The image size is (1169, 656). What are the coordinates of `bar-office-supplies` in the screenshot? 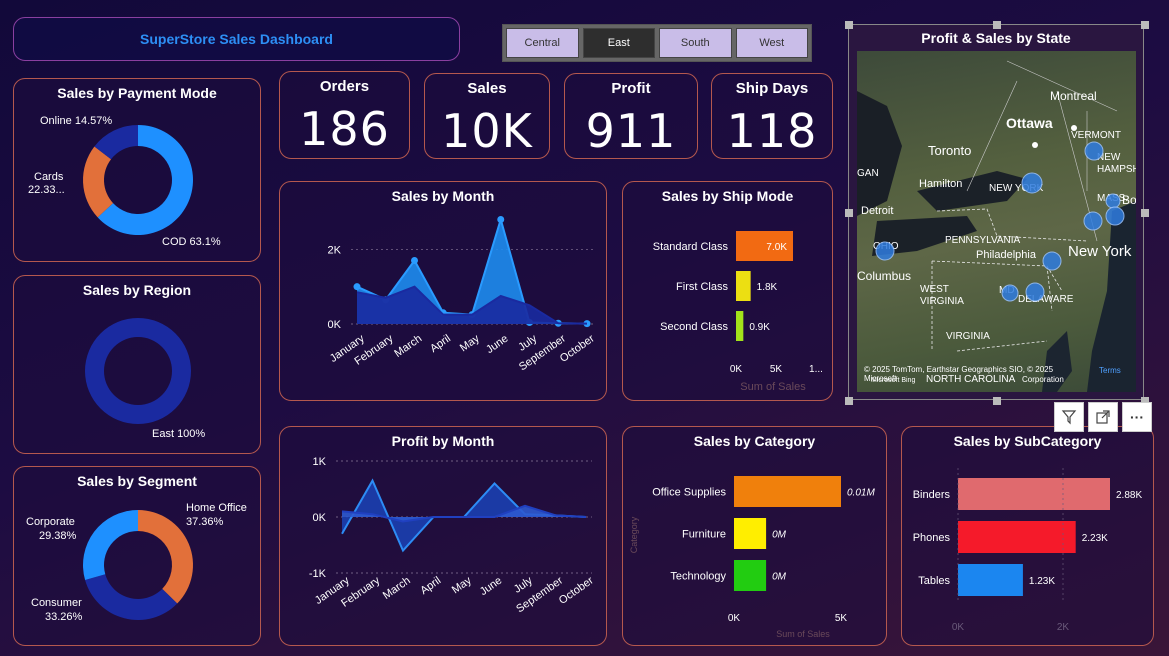 It's located at (787, 491).